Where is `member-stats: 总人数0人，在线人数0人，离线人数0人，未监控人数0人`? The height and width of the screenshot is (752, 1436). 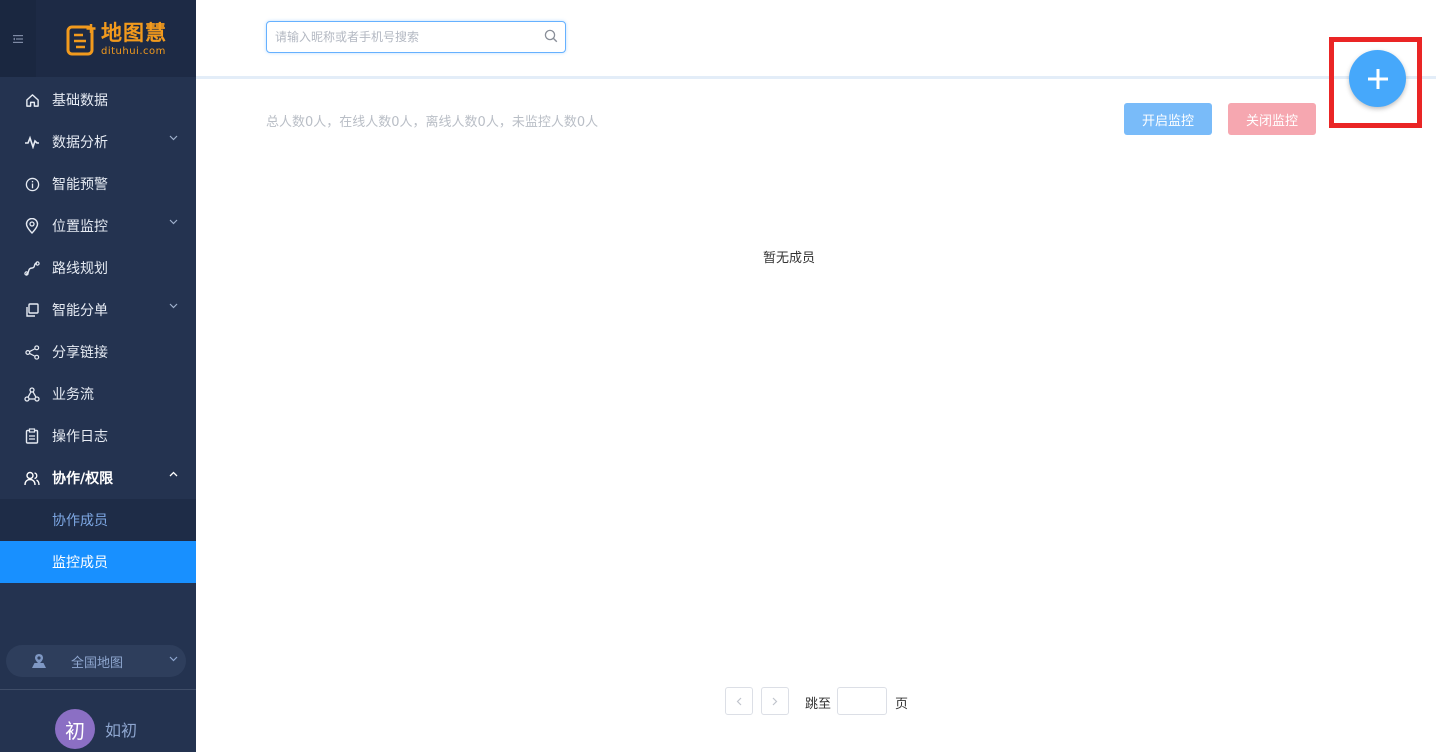
member-stats: 总人数0人，在线人数0人，离线人数0人，未监控人数0人 is located at coordinates (432, 122).